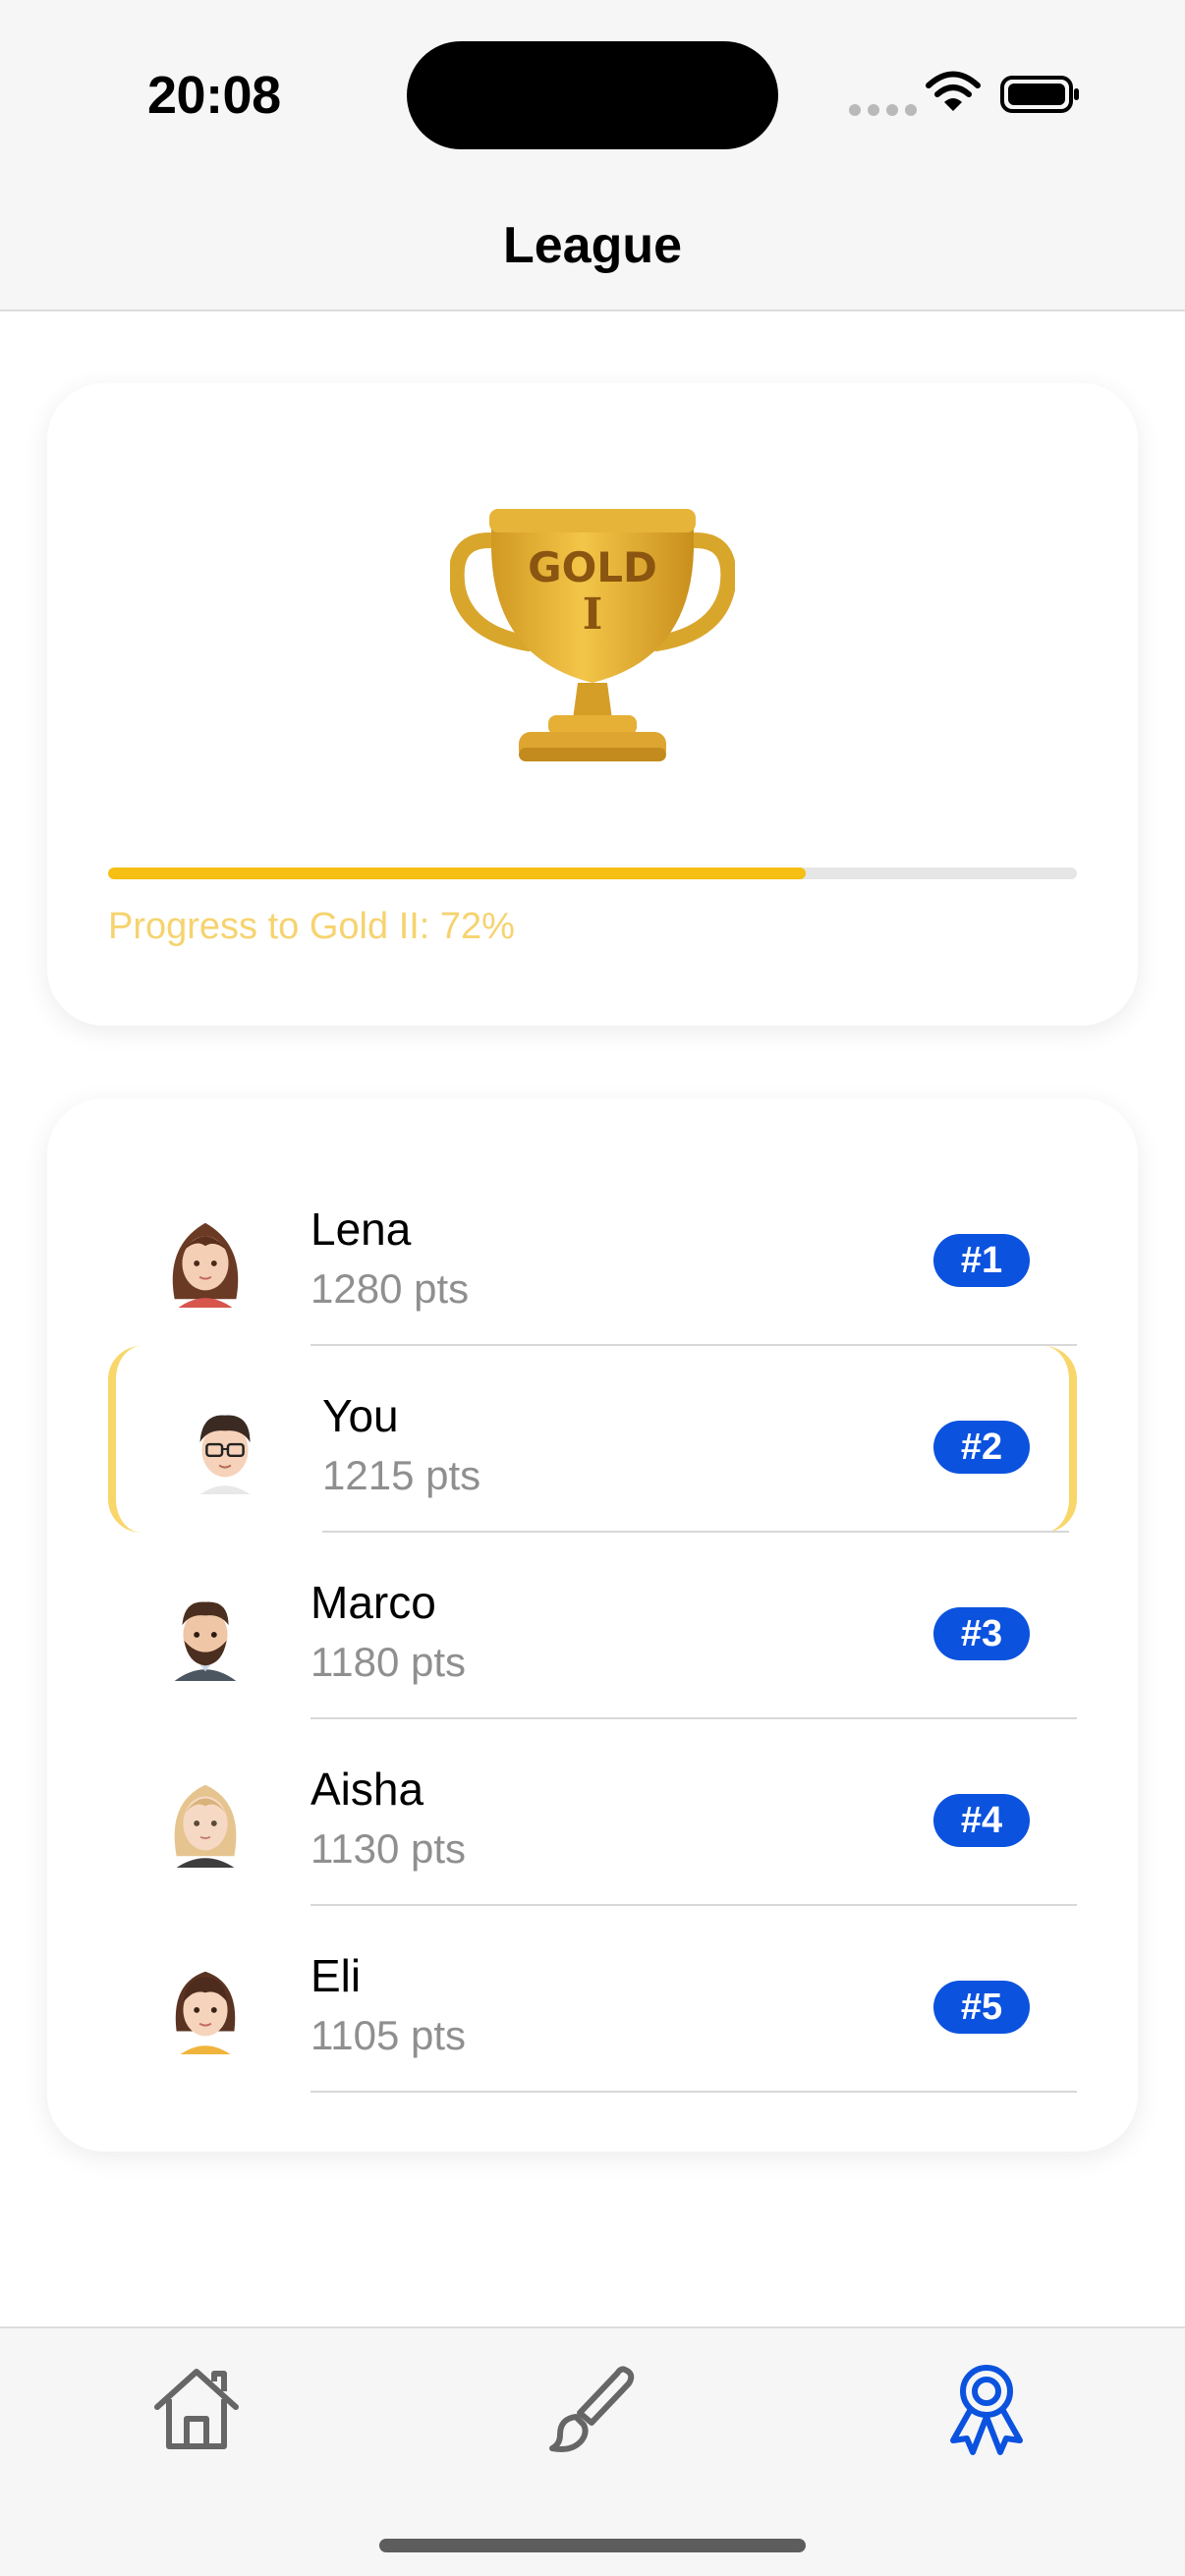  I want to click on player-points: 1215 pts, so click(402, 1475).